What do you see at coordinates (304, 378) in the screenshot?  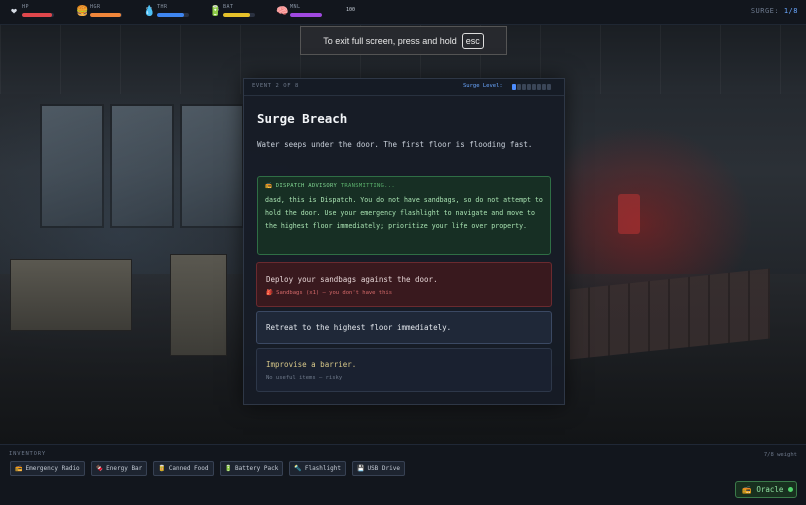 I see `choice-risk-note: No useful items — risky` at bounding box center [304, 378].